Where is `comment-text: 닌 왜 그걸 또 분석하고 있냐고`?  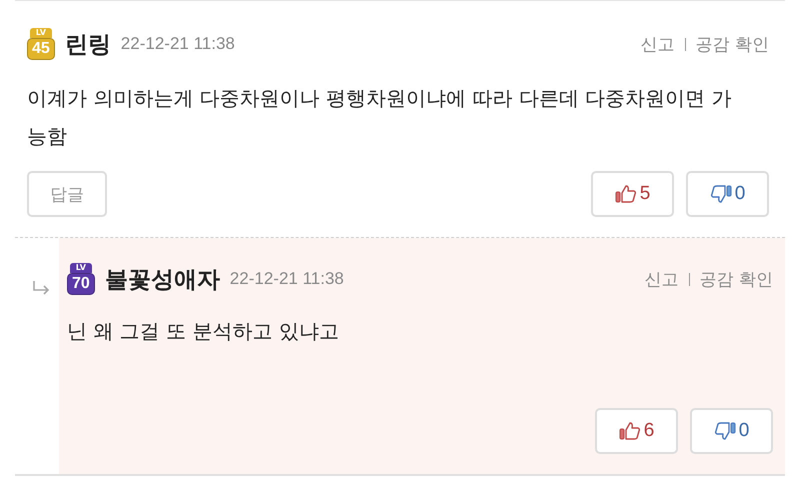
comment-text: 닌 왜 그걸 또 분석하고 있냐고 is located at coordinates (203, 331).